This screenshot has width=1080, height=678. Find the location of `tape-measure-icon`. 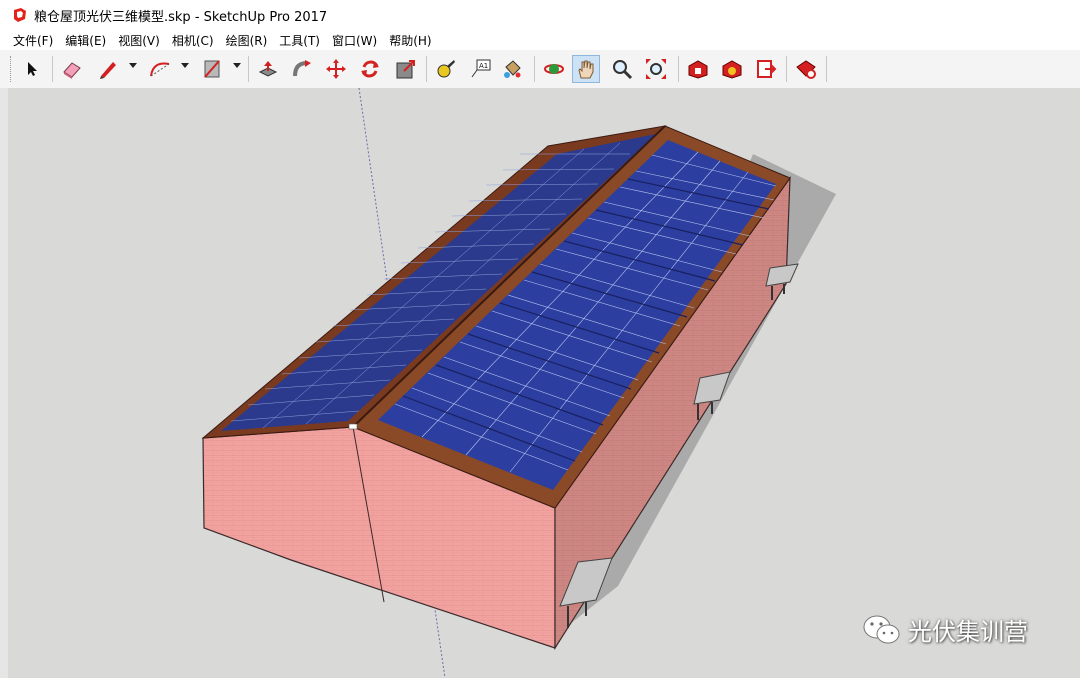

tape-measure-icon is located at coordinates (446, 69).